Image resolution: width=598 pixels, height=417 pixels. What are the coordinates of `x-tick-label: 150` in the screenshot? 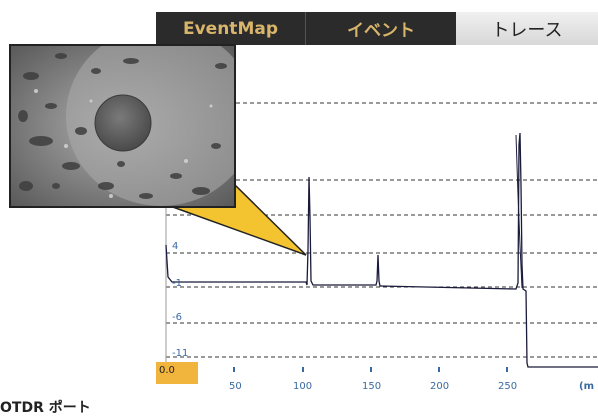 It's located at (372, 386).